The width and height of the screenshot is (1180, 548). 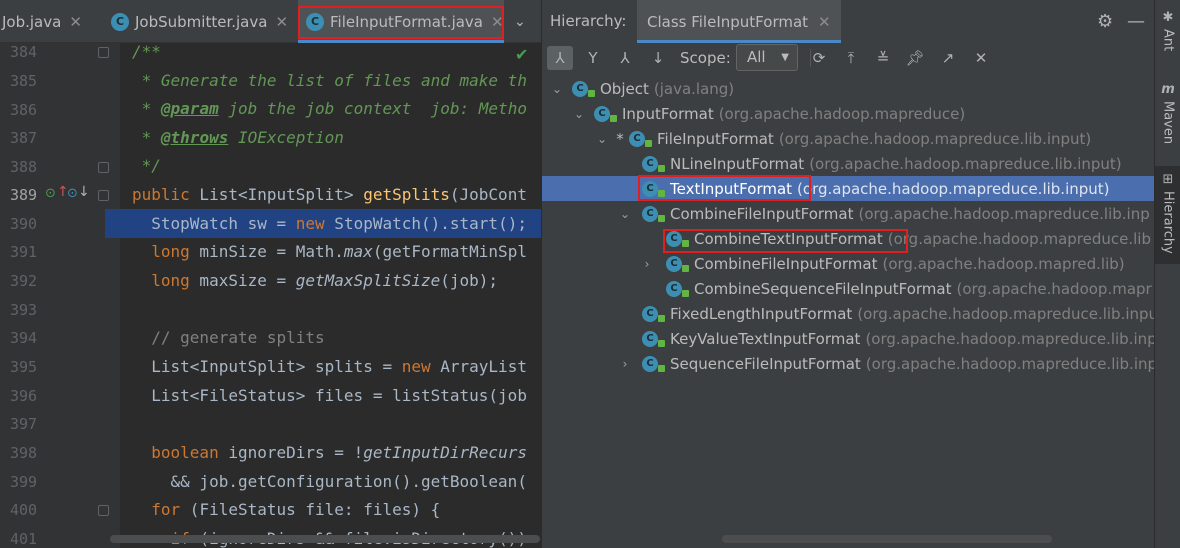 I want to click on package-name: (org.apache.hadoop.mapreduce.lib.inp, so click(x=1010, y=338).